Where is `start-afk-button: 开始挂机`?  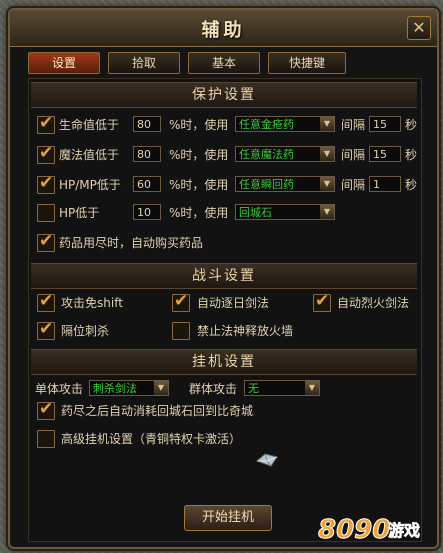
start-afk-button: 开始挂机 is located at coordinates (228, 518).